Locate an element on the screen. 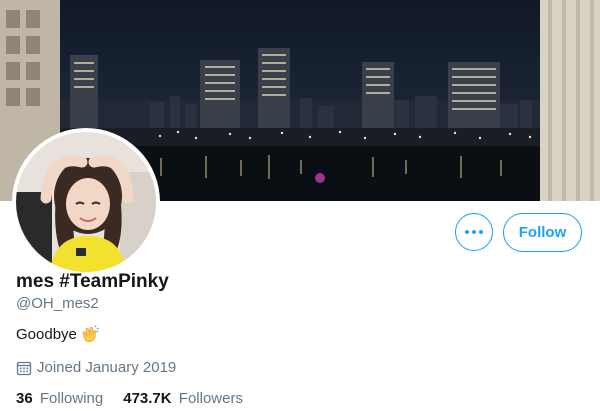 The height and width of the screenshot is (411, 600). avatar-photo-image is located at coordinates (86, 202).